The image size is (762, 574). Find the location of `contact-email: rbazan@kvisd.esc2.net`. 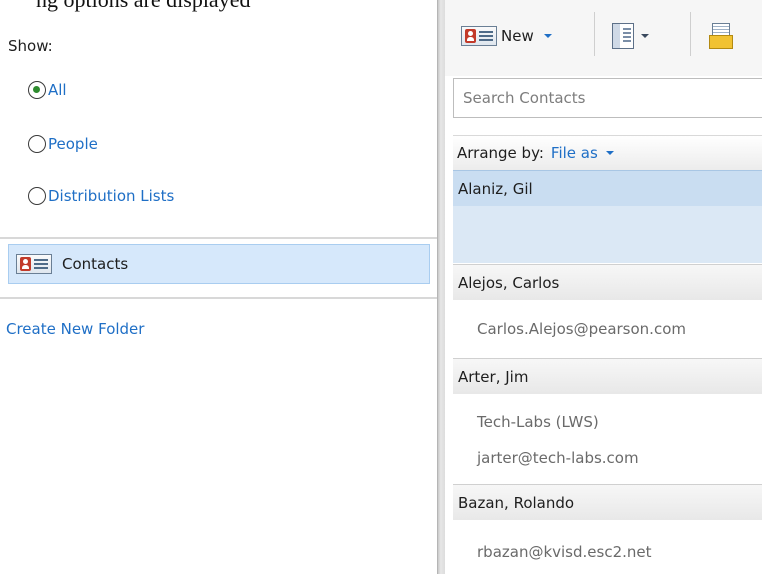

contact-email: rbazan@kvisd.esc2.net is located at coordinates (564, 552).